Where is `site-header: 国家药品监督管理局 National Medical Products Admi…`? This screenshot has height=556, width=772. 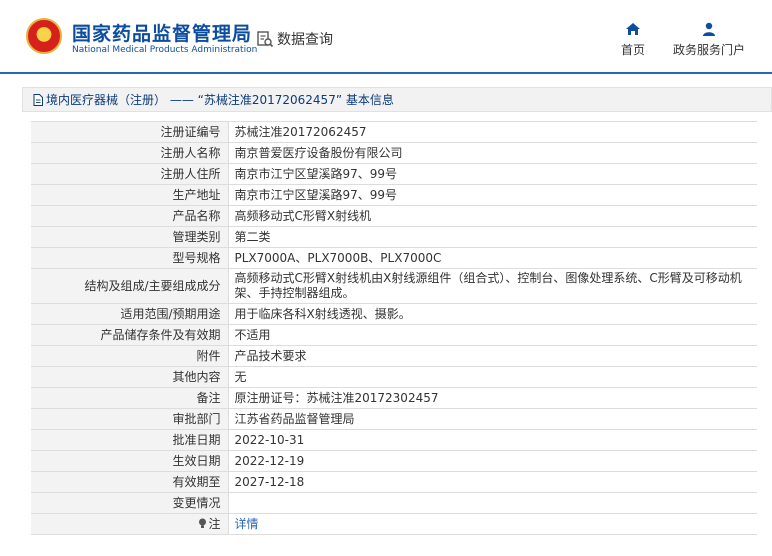
site-header: 国家药品监督管理局 National Medical Products Admi… is located at coordinates (386, 37).